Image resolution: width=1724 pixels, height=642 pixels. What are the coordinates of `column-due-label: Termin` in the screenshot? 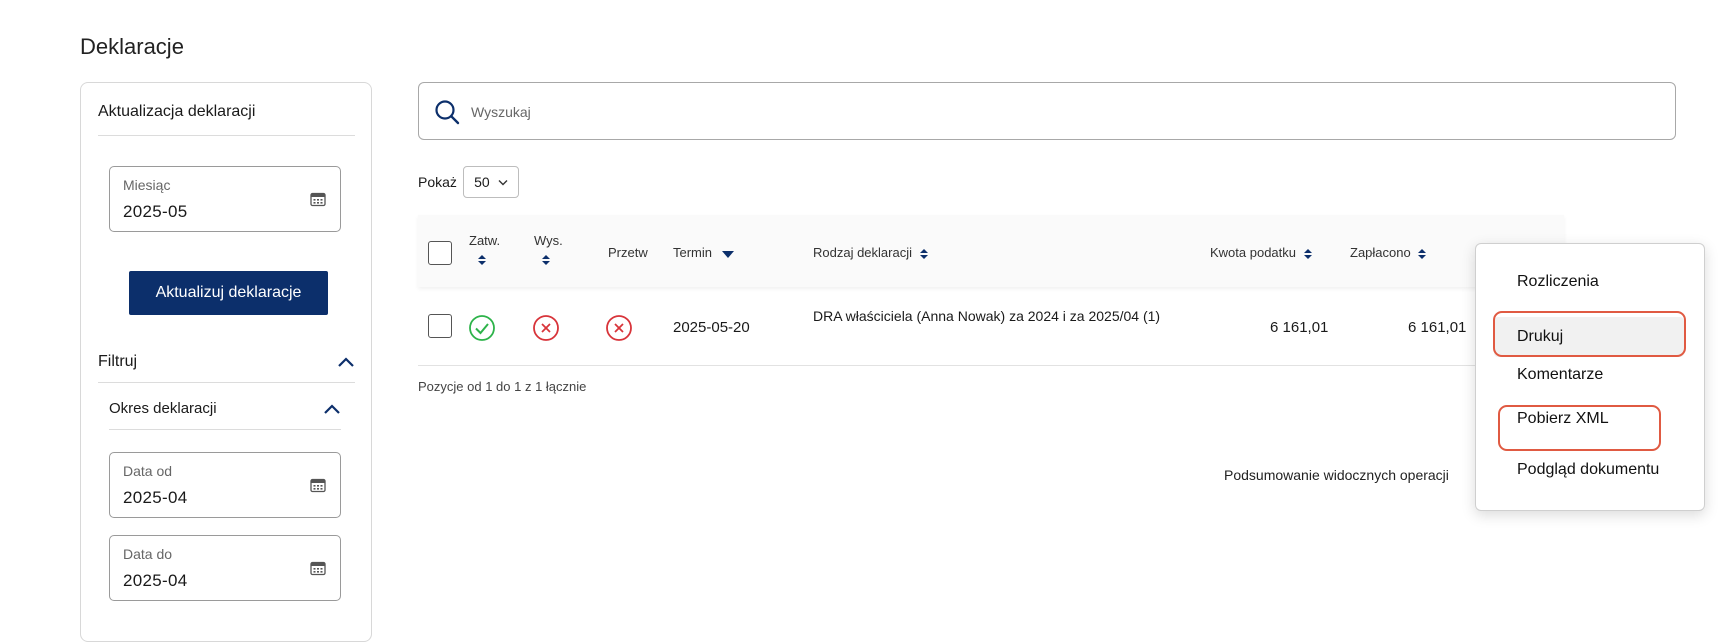 It's located at (693, 252).